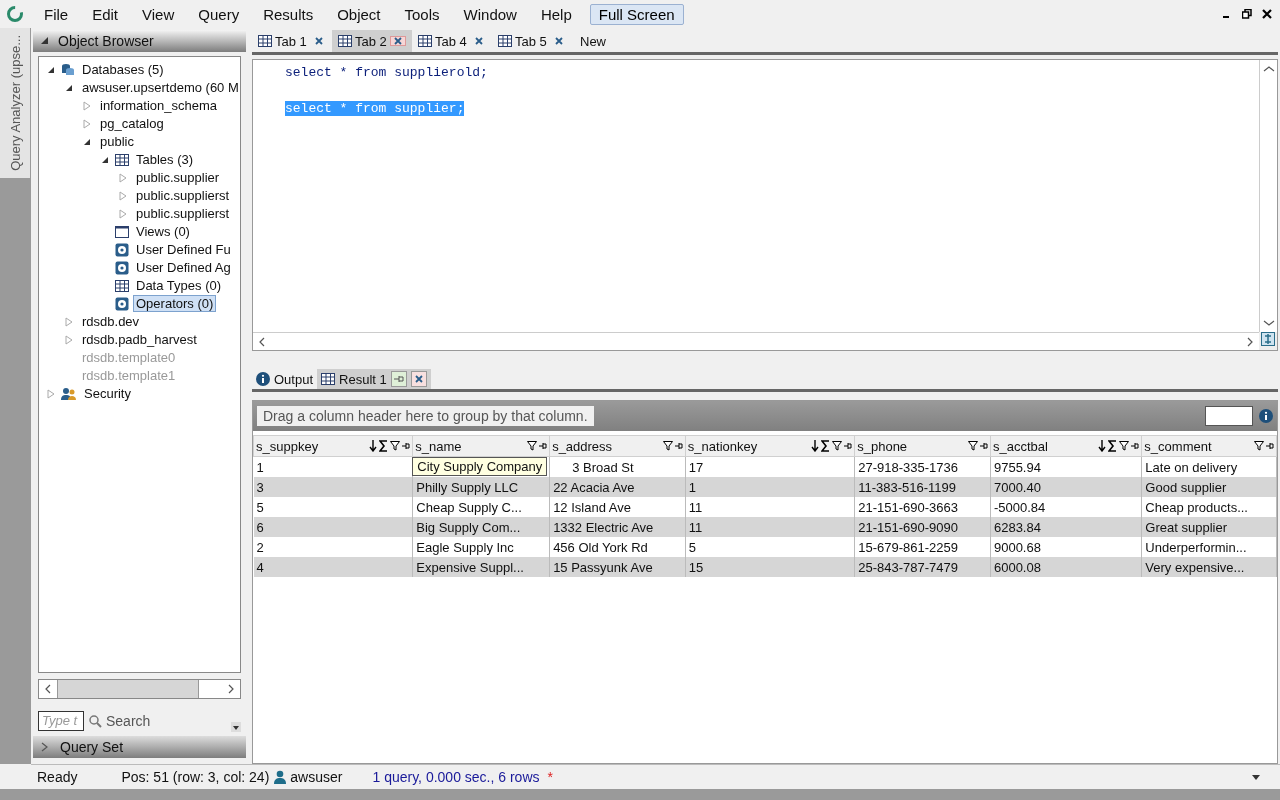  Describe the element at coordinates (291, 41) in the screenshot. I see `editor-tab: Tab 1` at that location.